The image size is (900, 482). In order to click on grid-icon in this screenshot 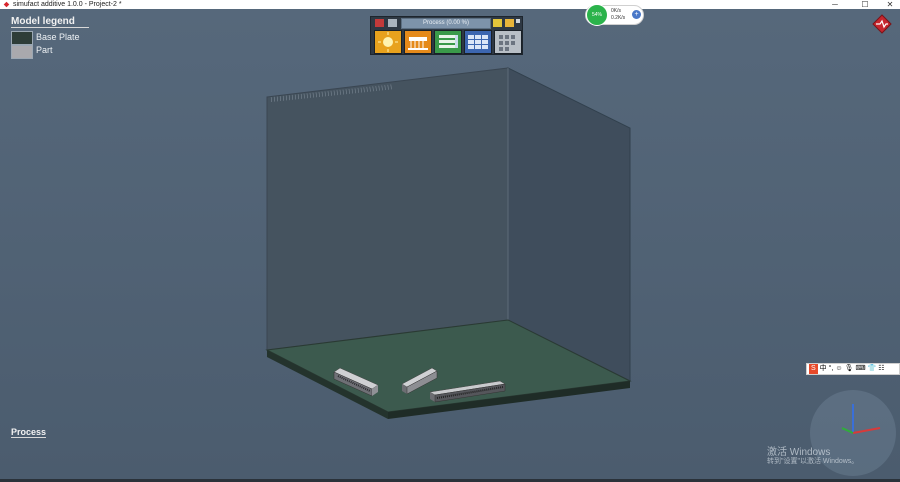, I will do `click(507, 43)`.